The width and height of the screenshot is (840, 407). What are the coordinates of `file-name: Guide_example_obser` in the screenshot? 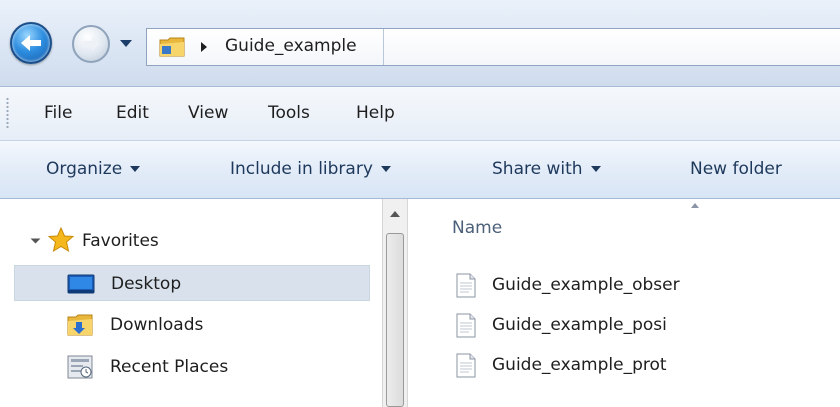 It's located at (586, 285).